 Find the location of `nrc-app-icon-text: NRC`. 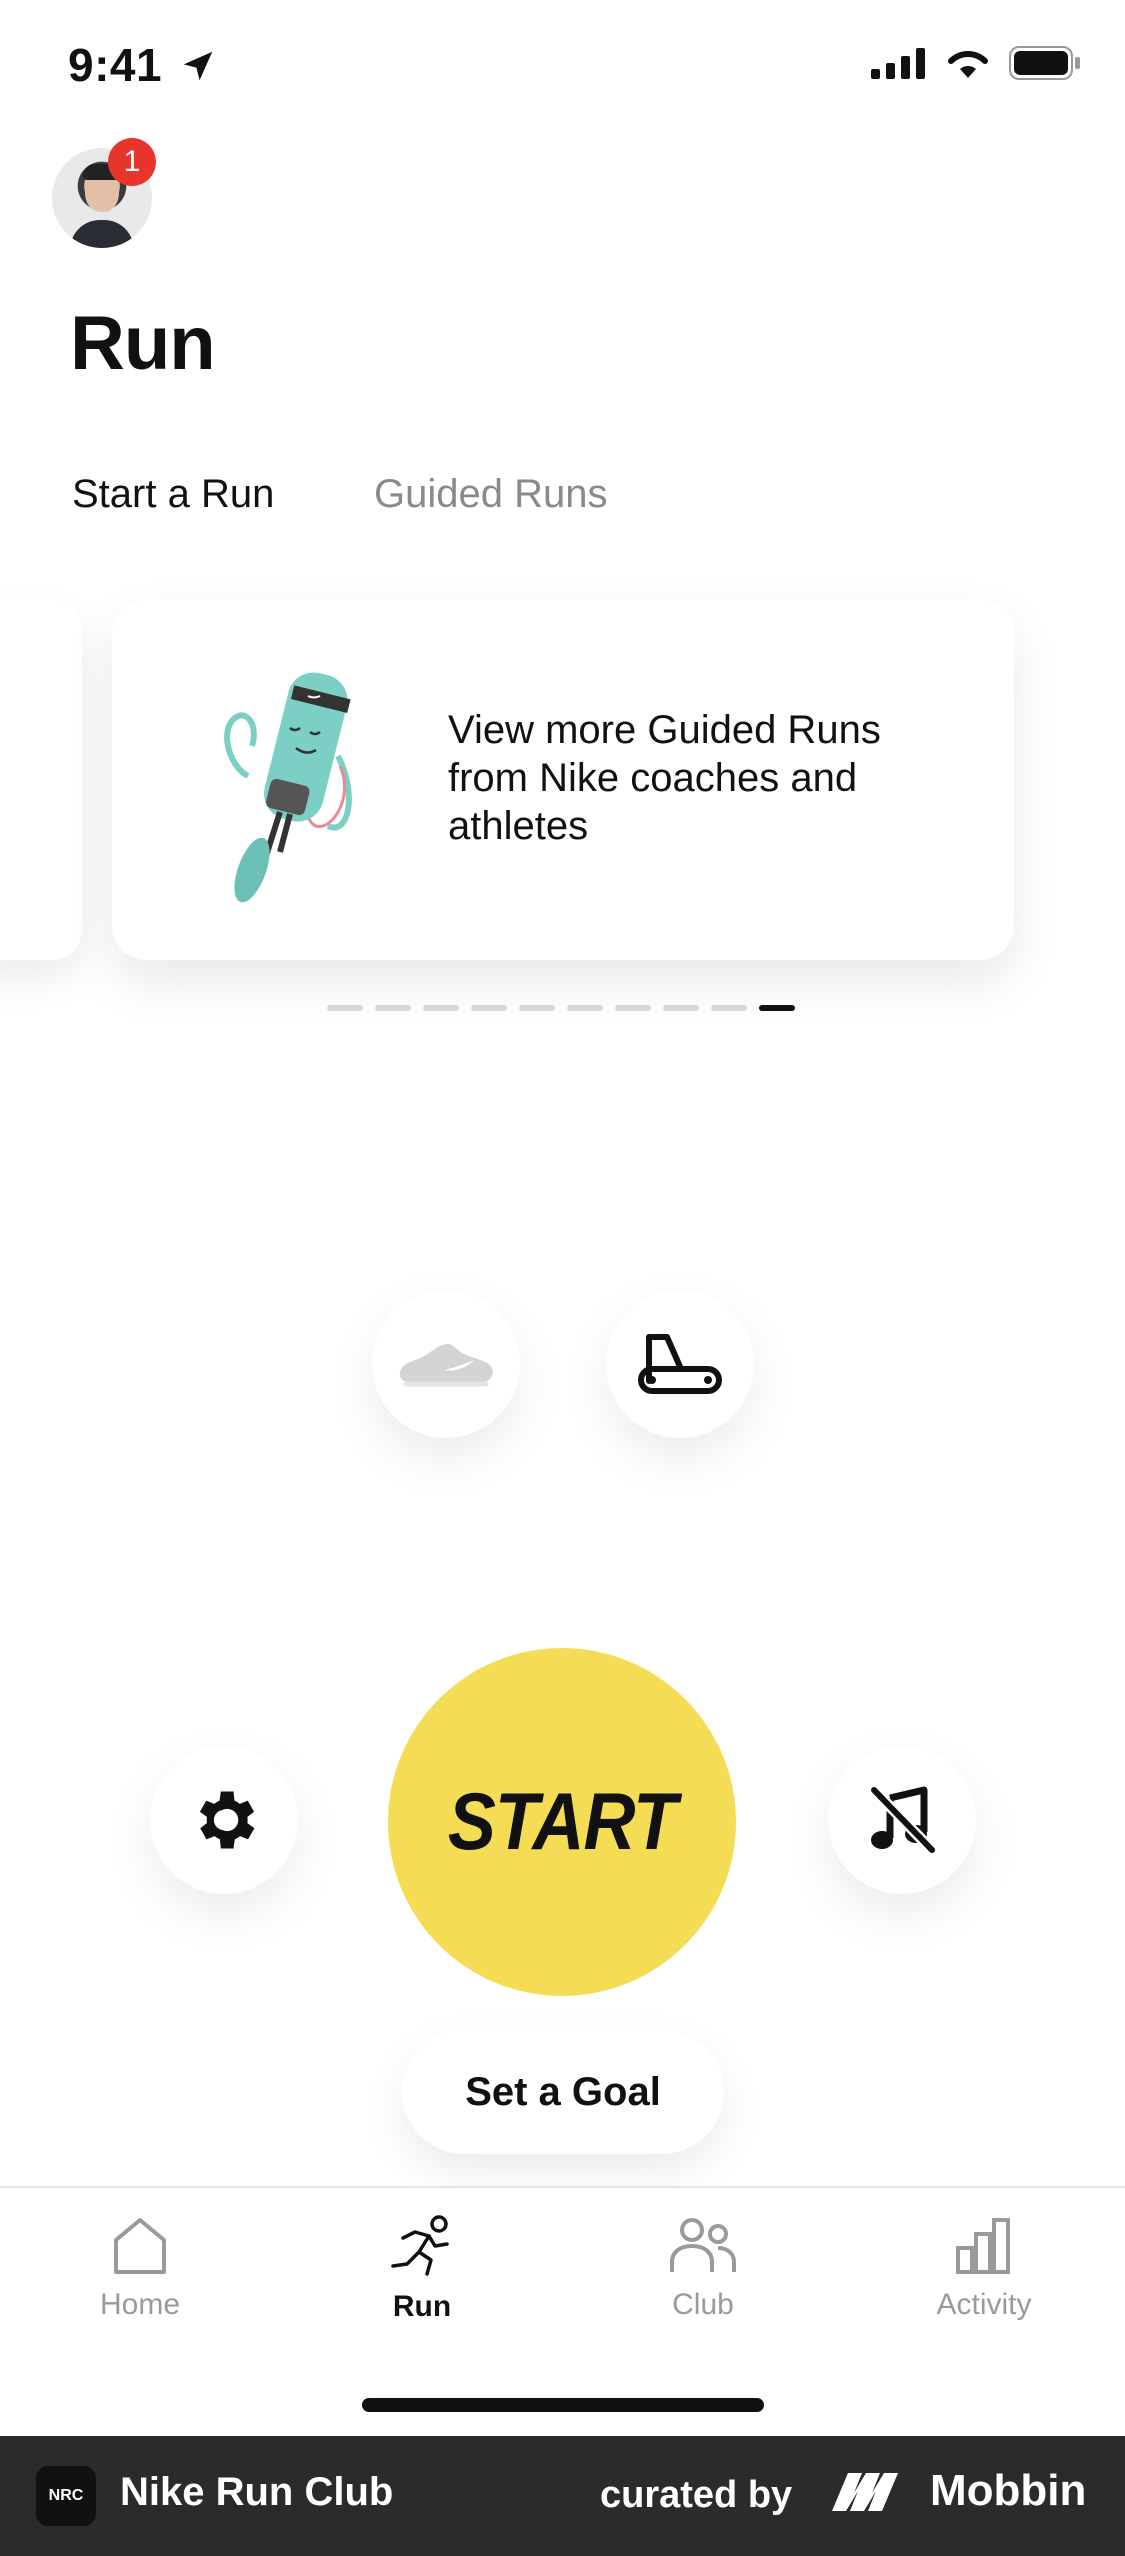

nrc-app-icon-text: NRC is located at coordinates (66, 2495).